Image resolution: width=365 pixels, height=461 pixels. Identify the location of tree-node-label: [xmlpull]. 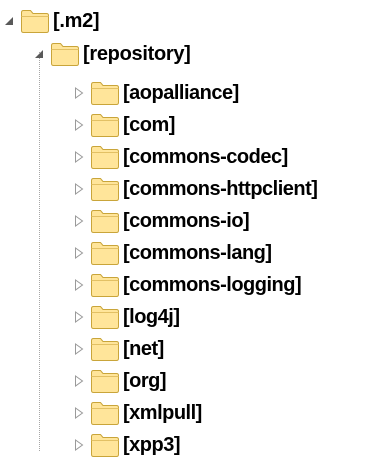
(162, 413).